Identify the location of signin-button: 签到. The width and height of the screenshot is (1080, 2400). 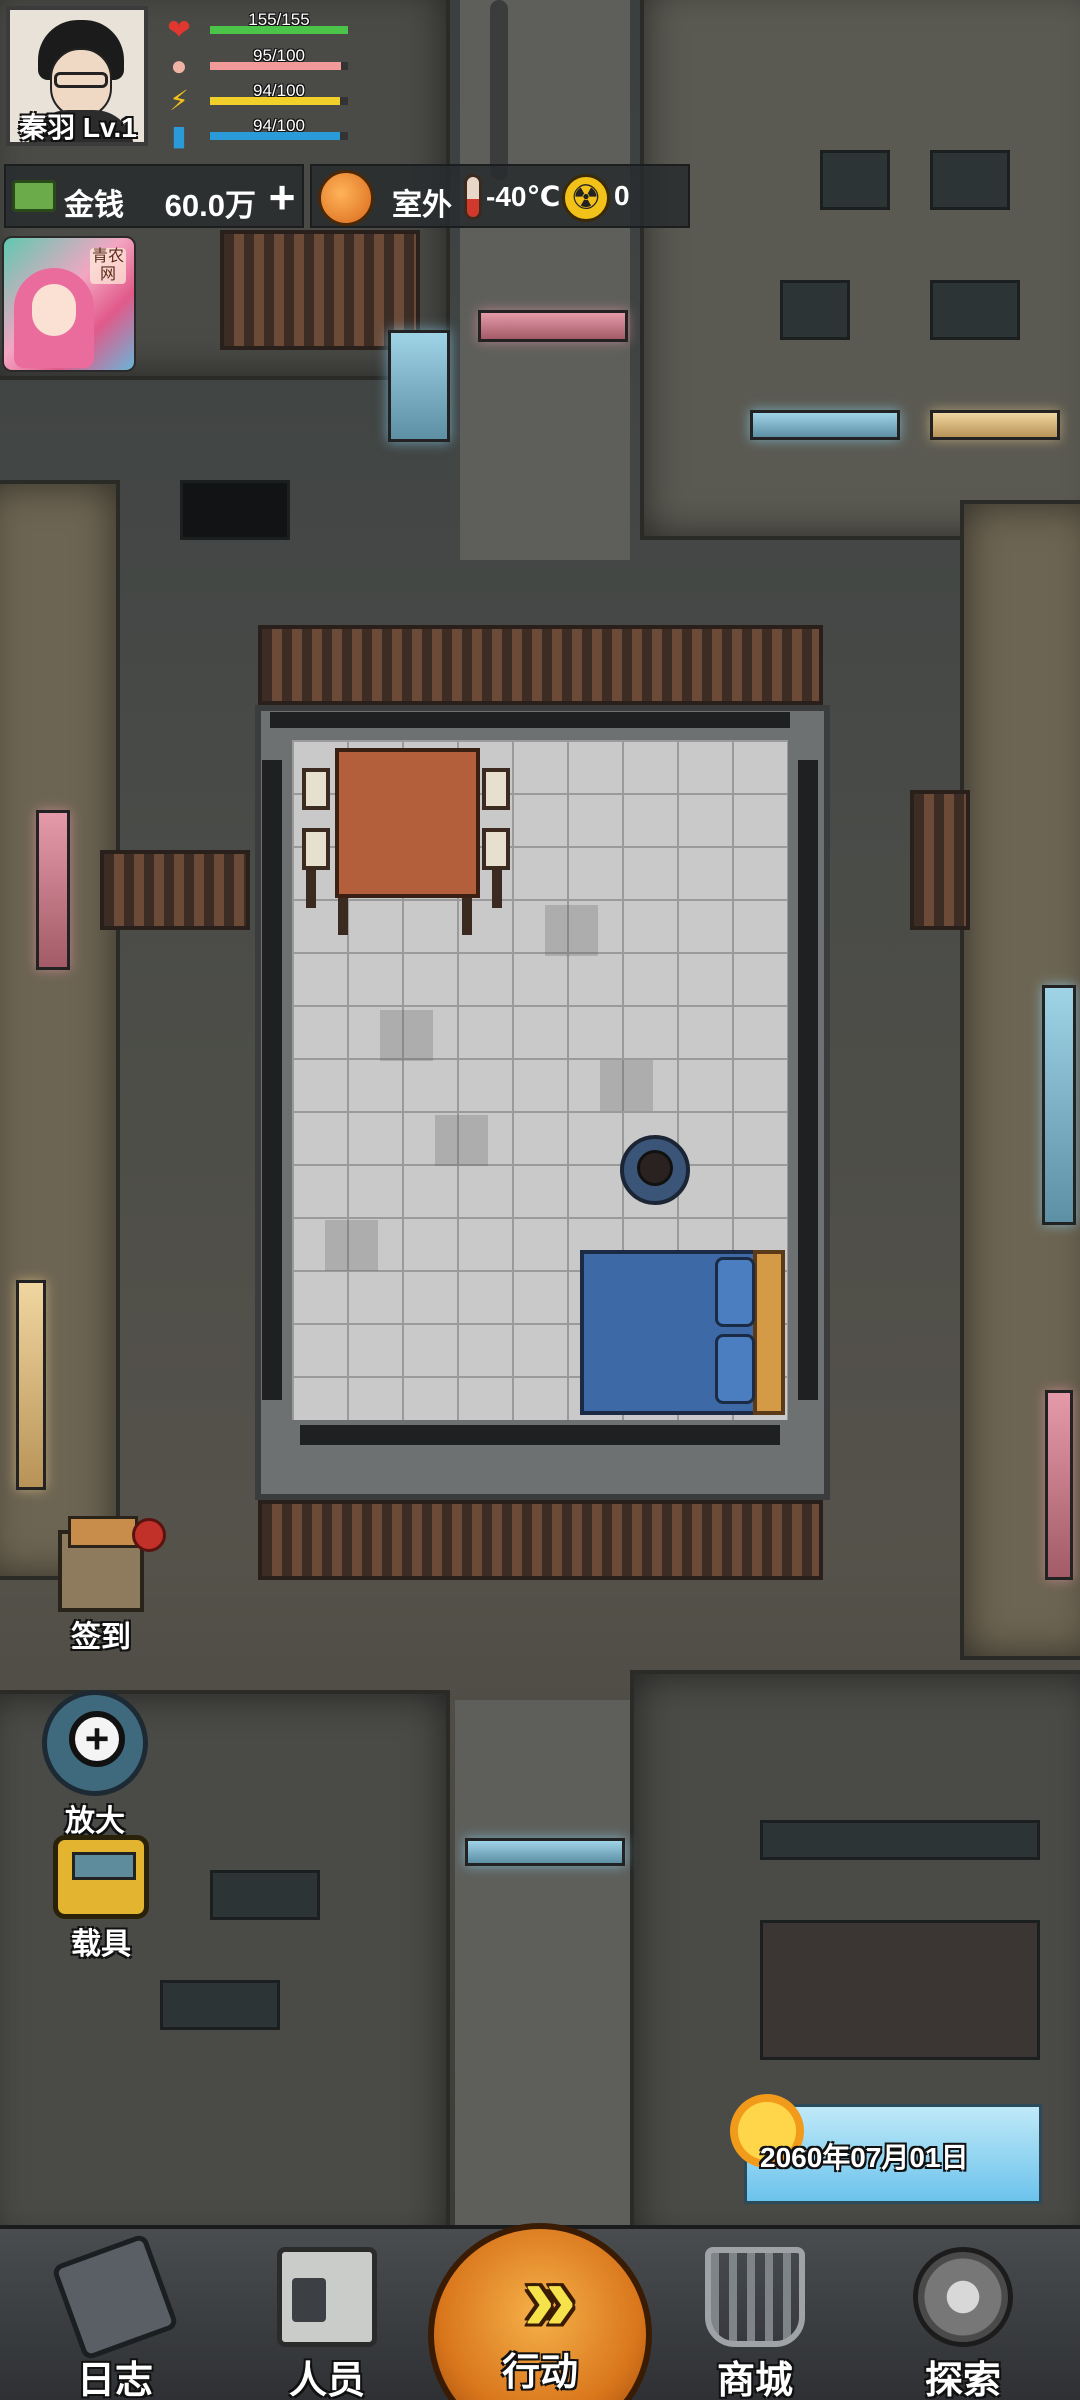
(101, 1586).